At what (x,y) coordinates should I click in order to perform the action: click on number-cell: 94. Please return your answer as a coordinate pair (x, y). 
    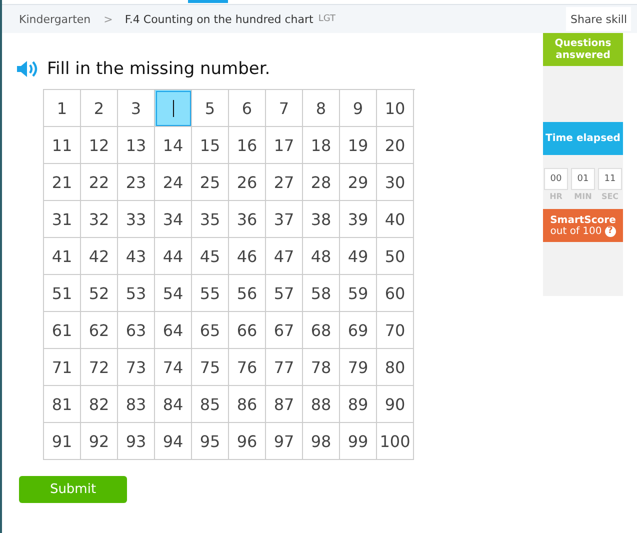
    Looking at the image, I should click on (173, 441).